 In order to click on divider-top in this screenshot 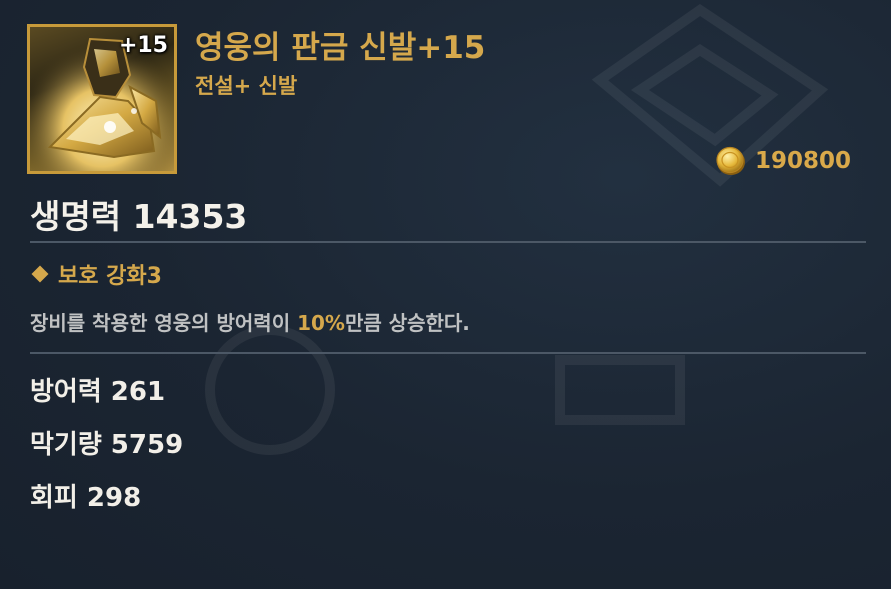, I will do `click(448, 242)`.